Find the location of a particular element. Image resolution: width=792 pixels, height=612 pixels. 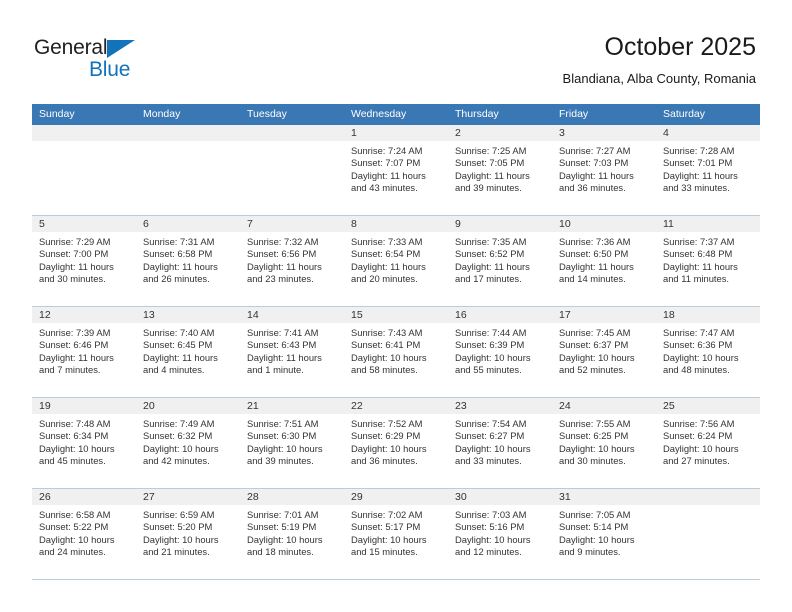

sunset-time: Sunset: 6:45 PM is located at coordinates (178, 345).